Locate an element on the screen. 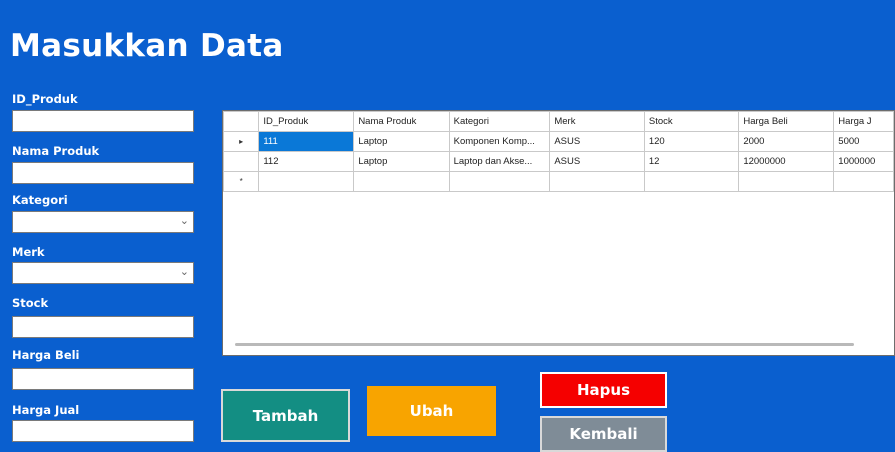 The image size is (895, 452). page-title: Masukkan Data is located at coordinates (147, 46).